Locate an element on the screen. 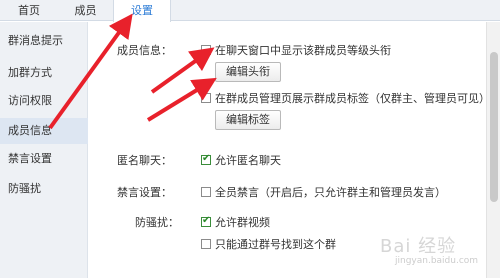 This screenshot has width=500, height=278. tab-members: 成员 is located at coordinates (85, 10).